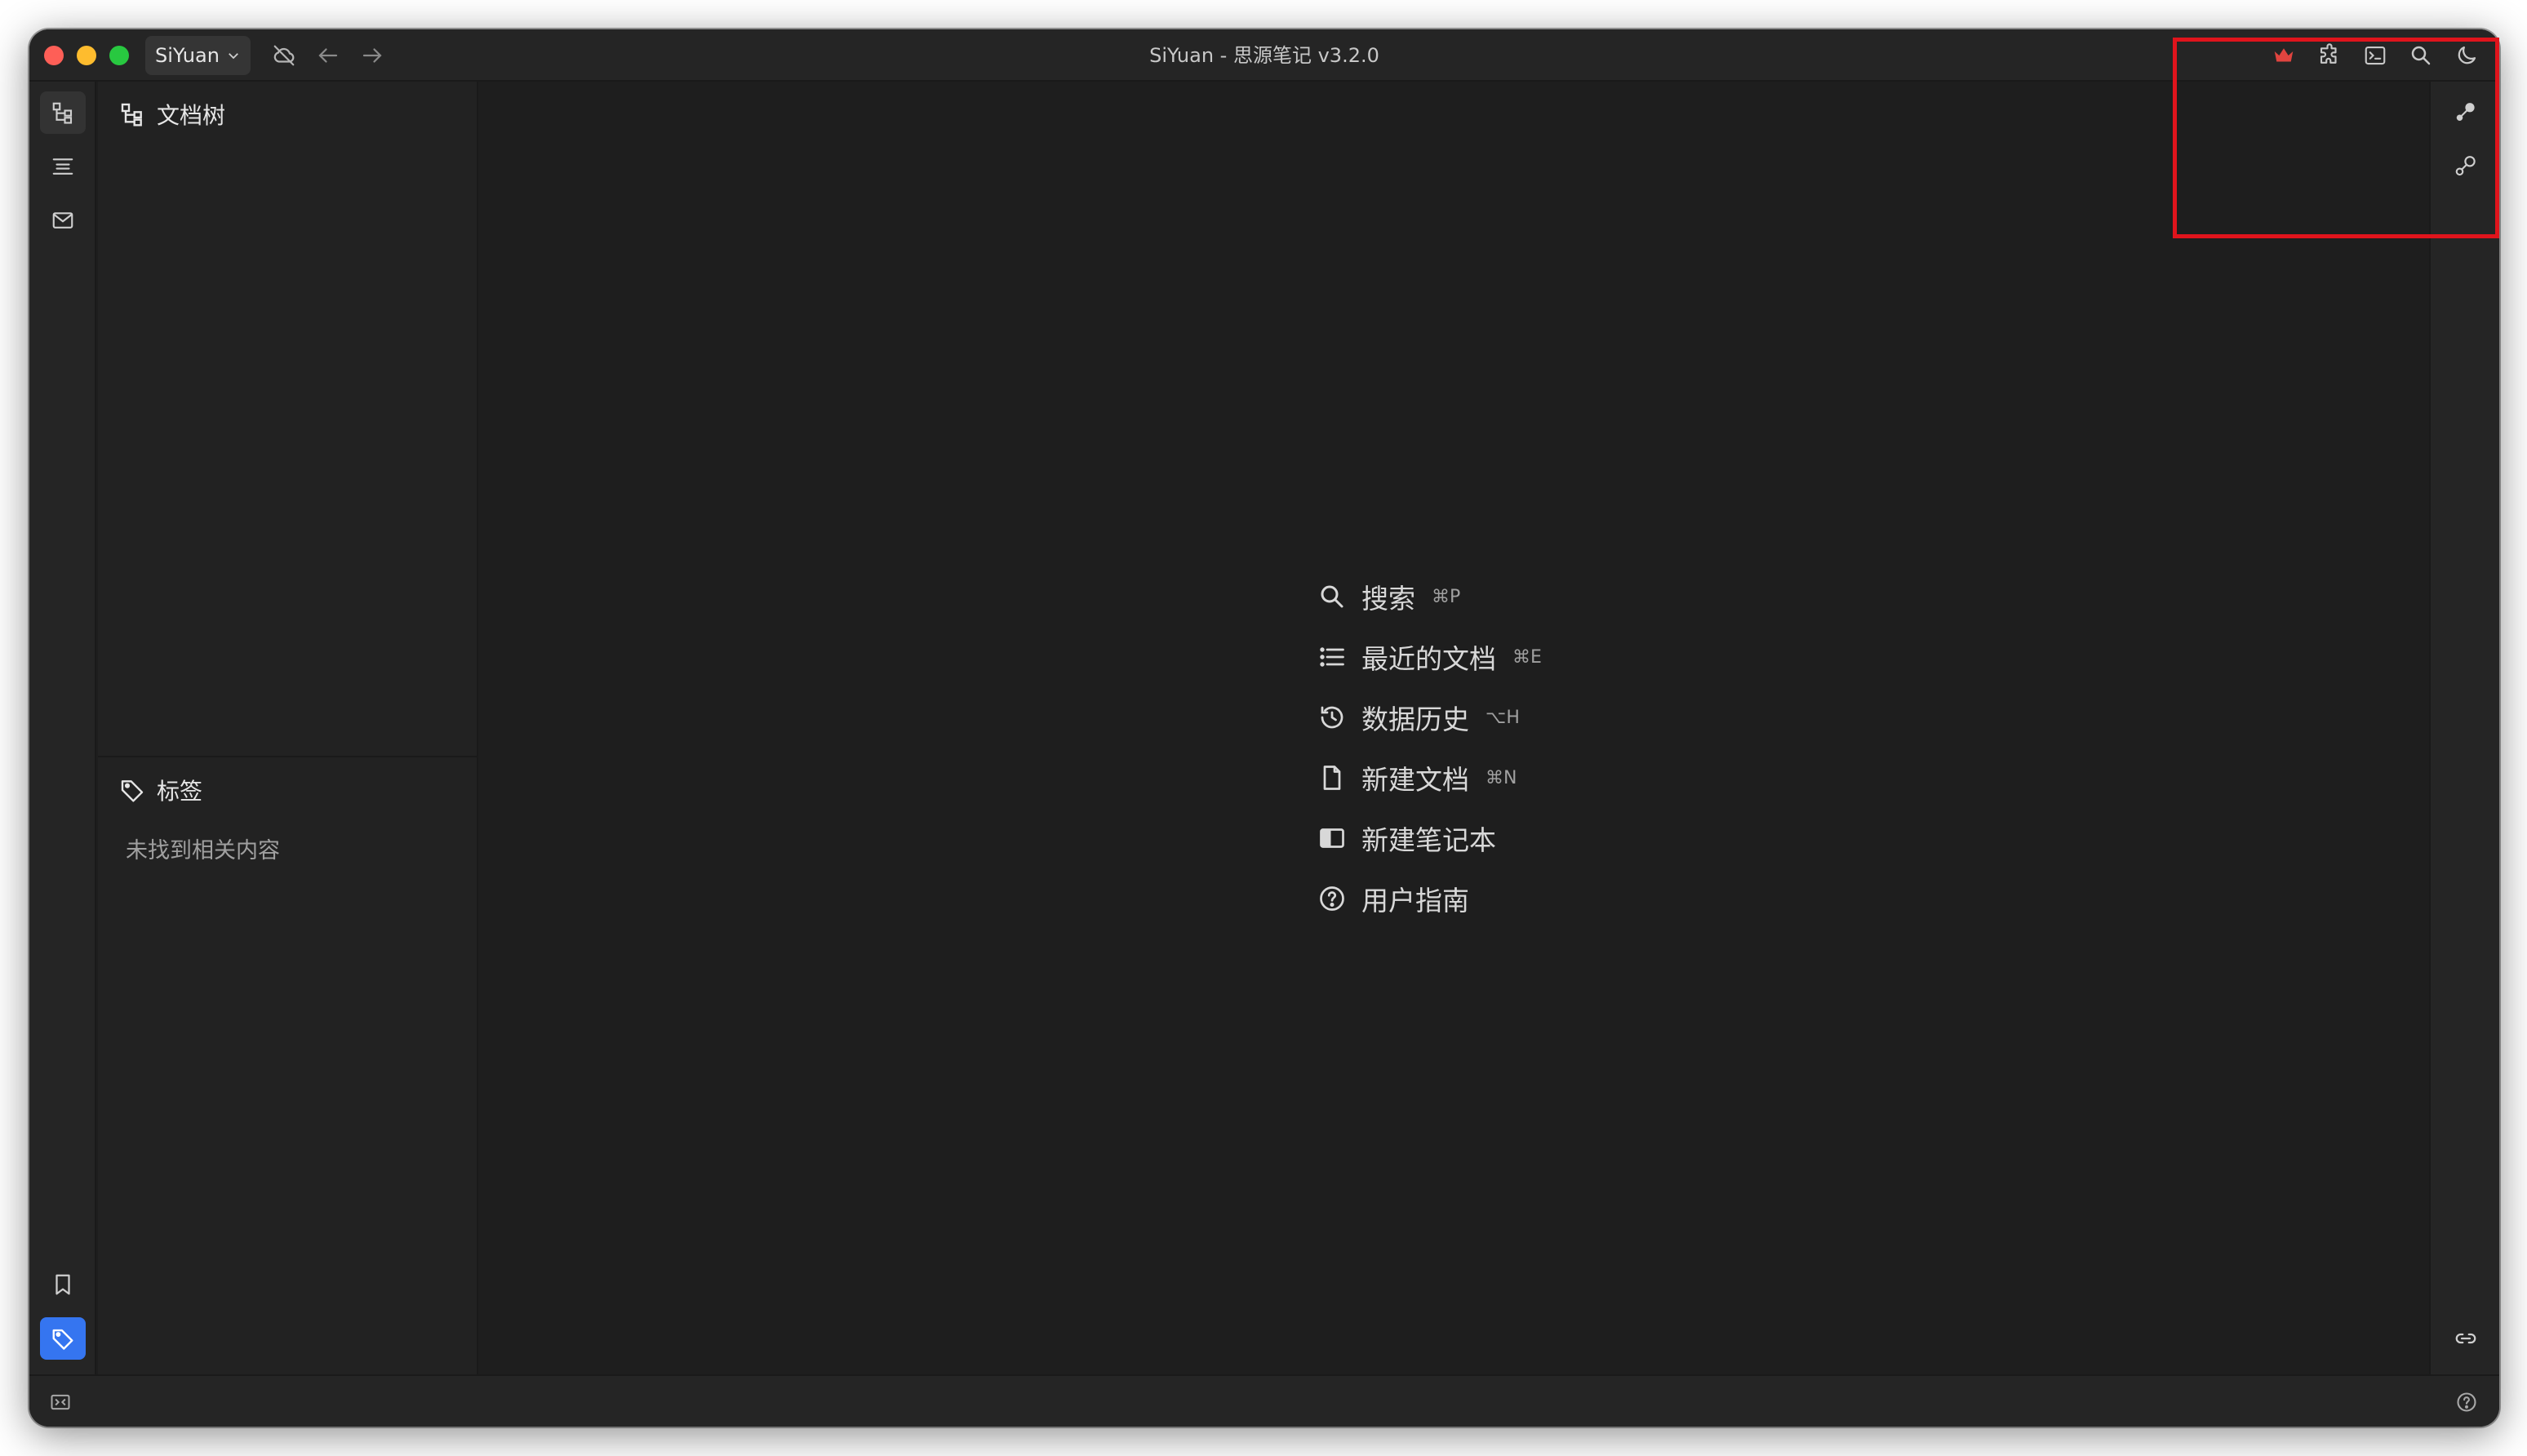 The image size is (2527, 1456). Describe the element at coordinates (63, 728) in the screenshot. I see `left-dock` at that location.